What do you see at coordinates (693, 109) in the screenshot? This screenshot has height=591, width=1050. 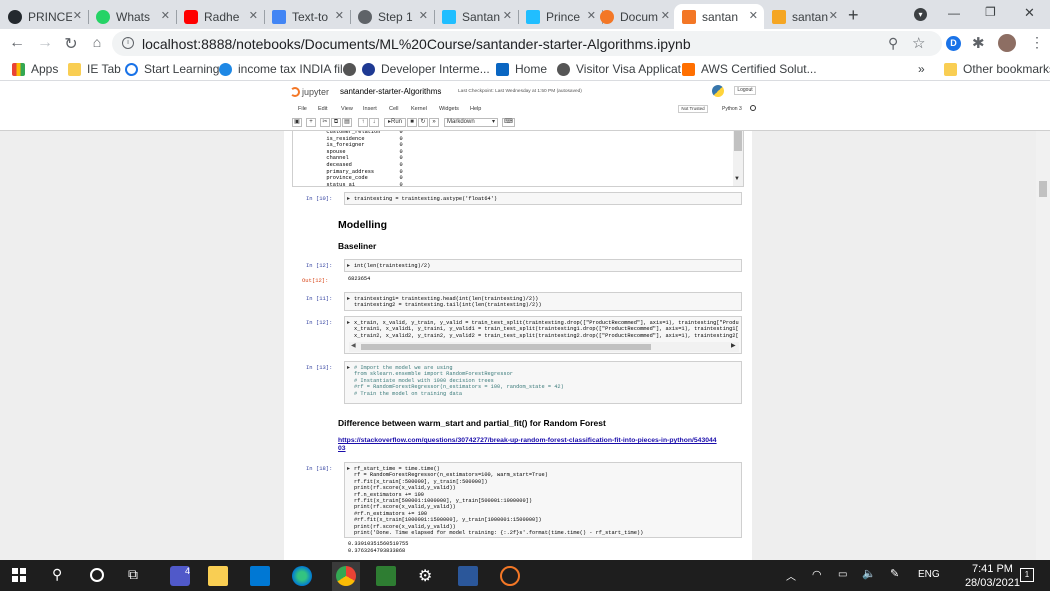 I see `trust-indicator: Not Trusted` at bounding box center [693, 109].